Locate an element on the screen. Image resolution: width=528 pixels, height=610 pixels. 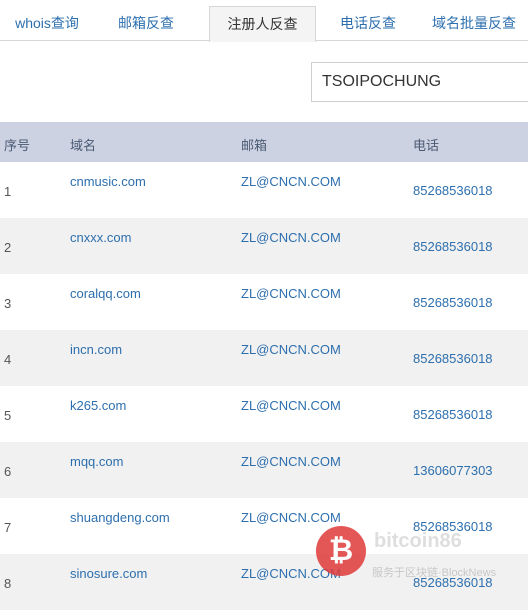
watermark-tagline: 服务于区块链·BlockNews is located at coordinates (434, 573).